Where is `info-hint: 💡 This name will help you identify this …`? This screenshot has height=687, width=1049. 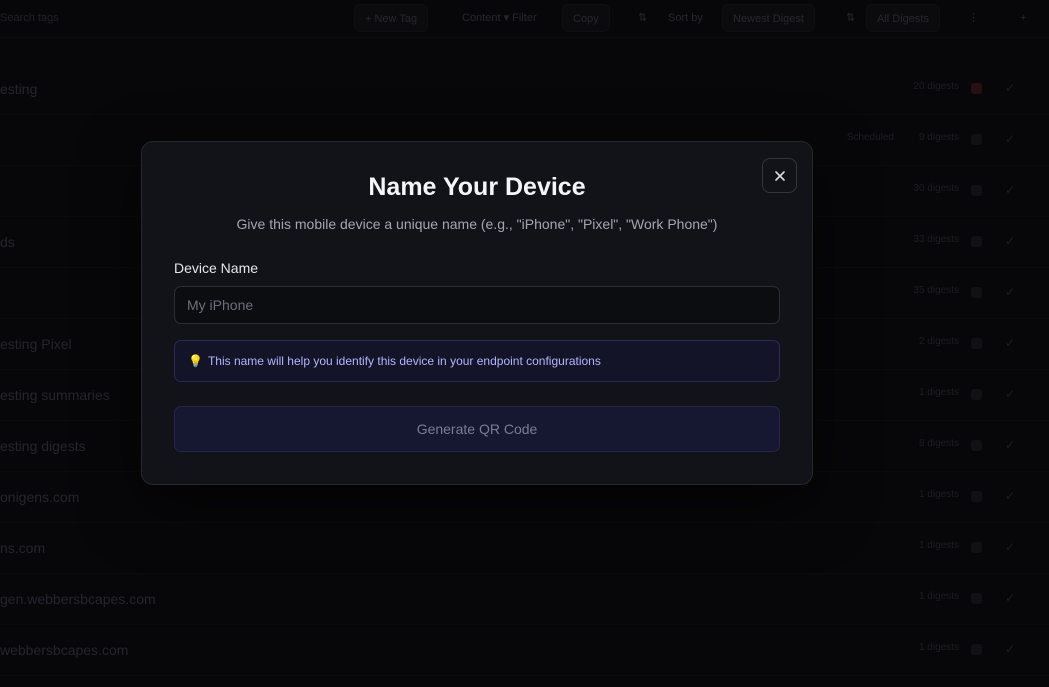 info-hint: 💡 This name will help you identify this … is located at coordinates (477, 361).